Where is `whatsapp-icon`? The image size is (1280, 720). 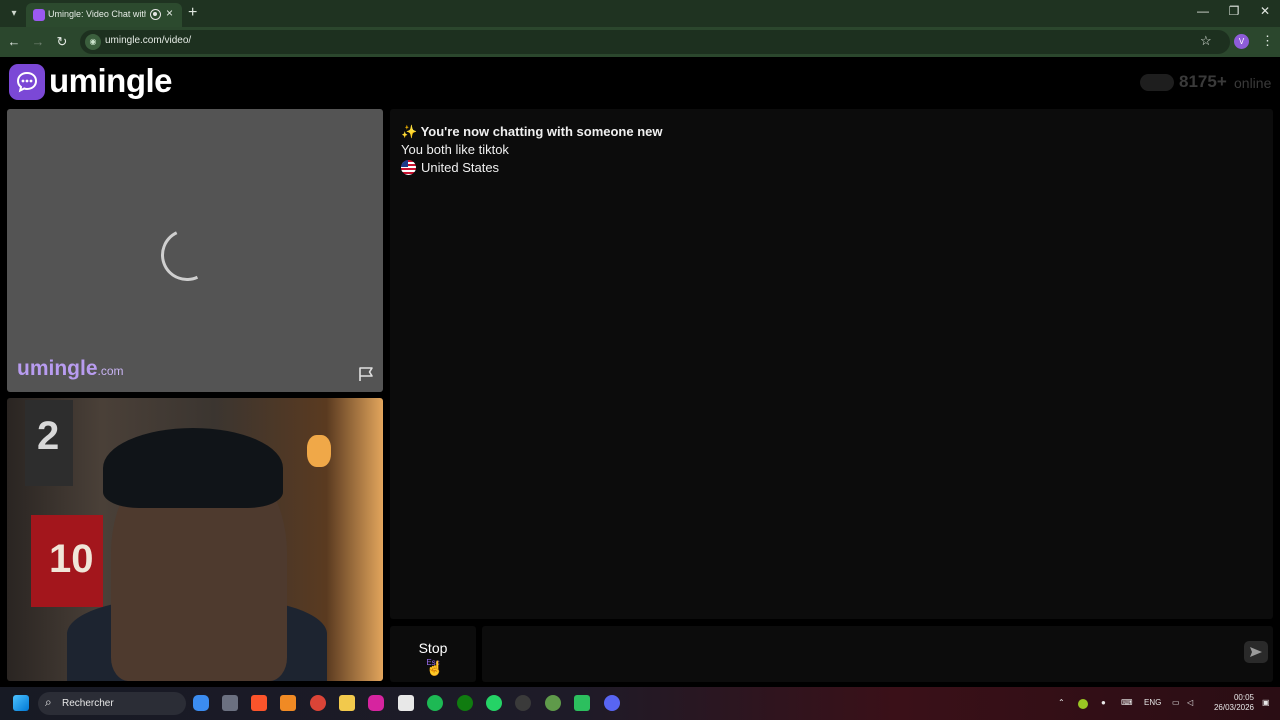 whatsapp-icon is located at coordinates (494, 703).